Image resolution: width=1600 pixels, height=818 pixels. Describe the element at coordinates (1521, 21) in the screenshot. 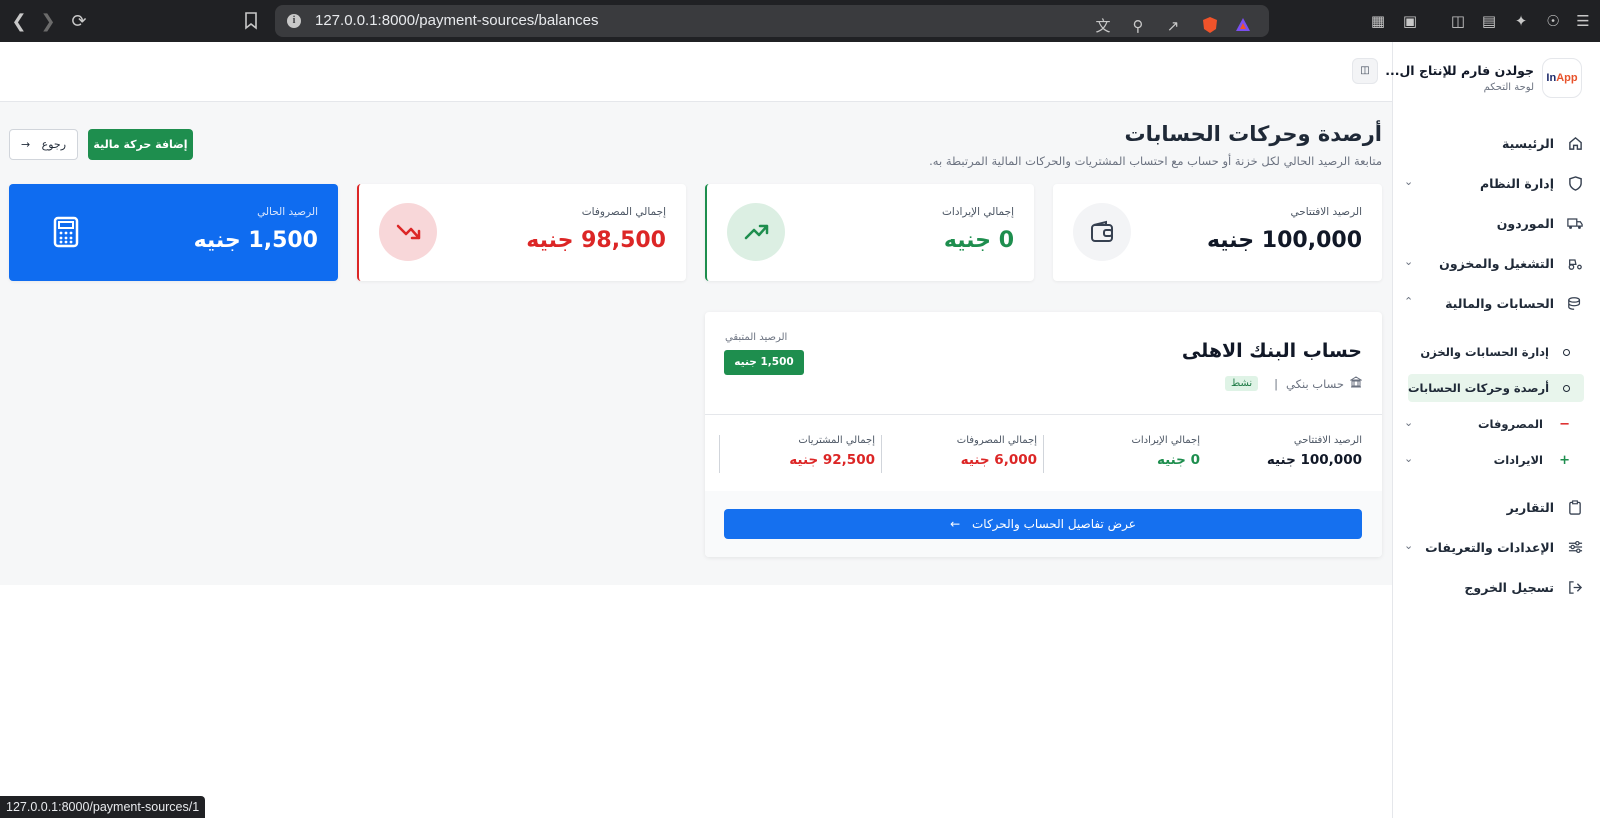

I see `leo-ai-icon: ✦` at that location.